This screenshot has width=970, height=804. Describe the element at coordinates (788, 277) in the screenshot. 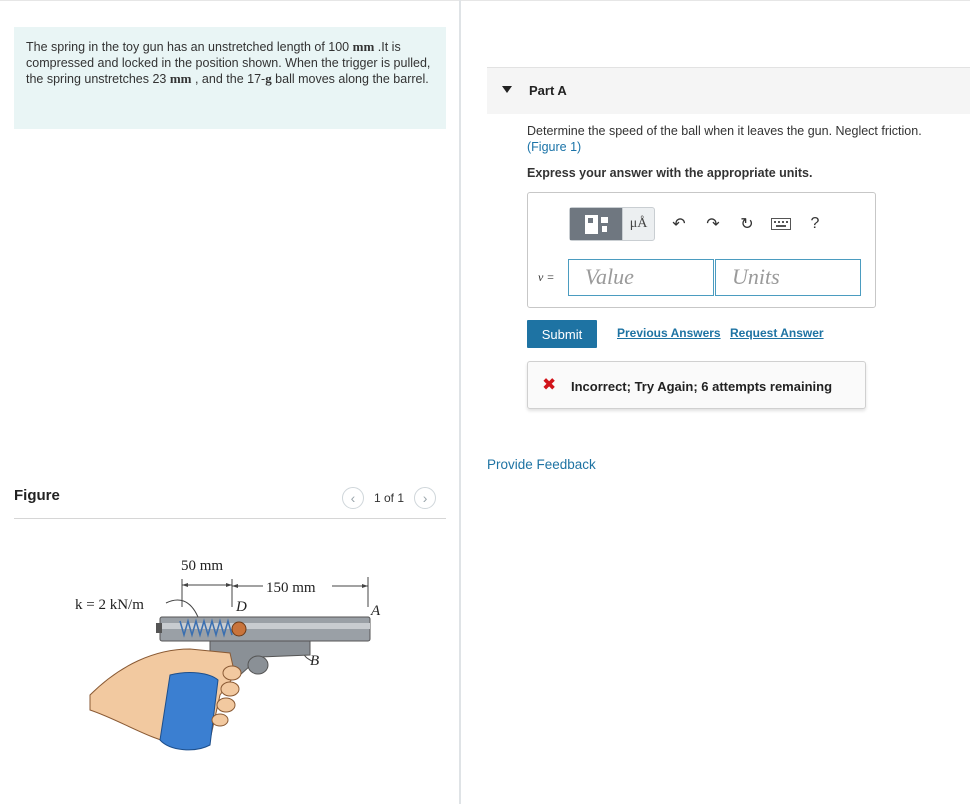

I see `units-input: Units` at that location.